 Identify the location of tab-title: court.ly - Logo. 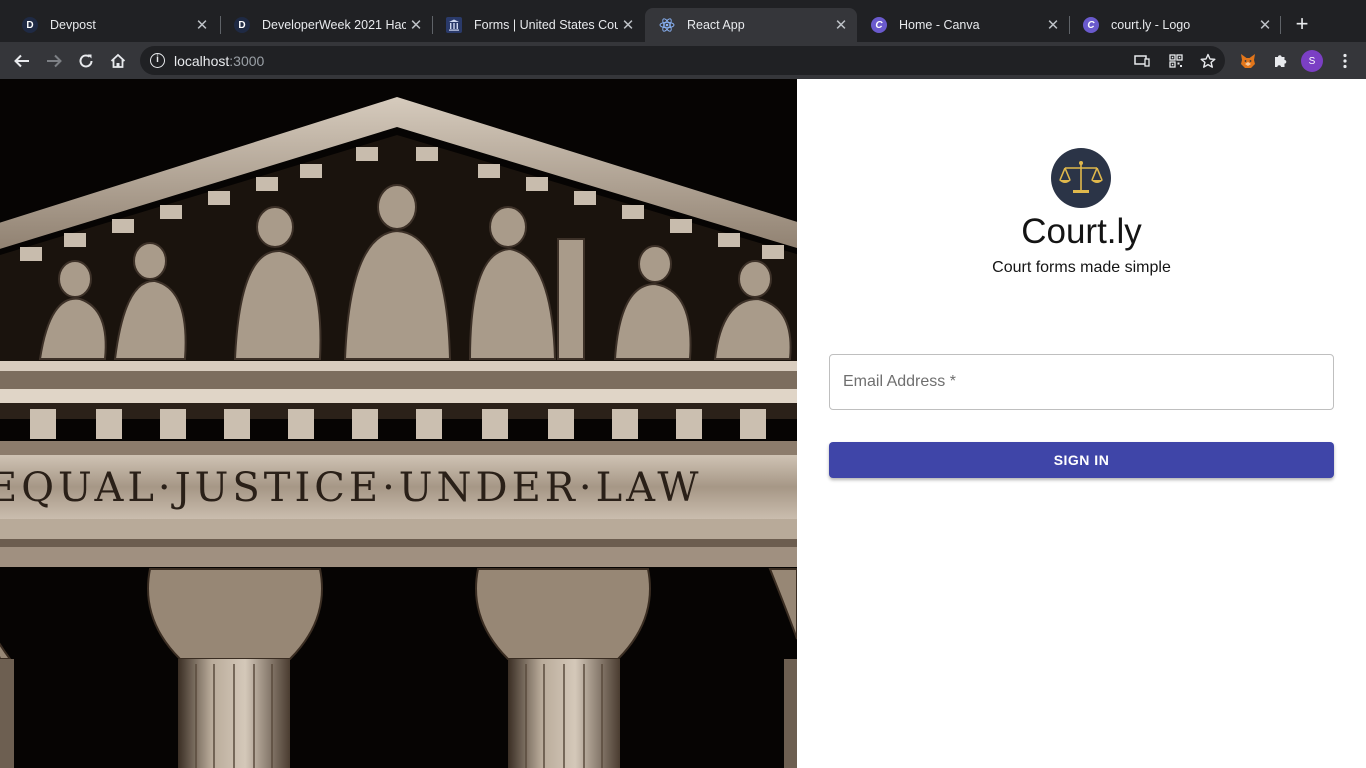
(1151, 25).